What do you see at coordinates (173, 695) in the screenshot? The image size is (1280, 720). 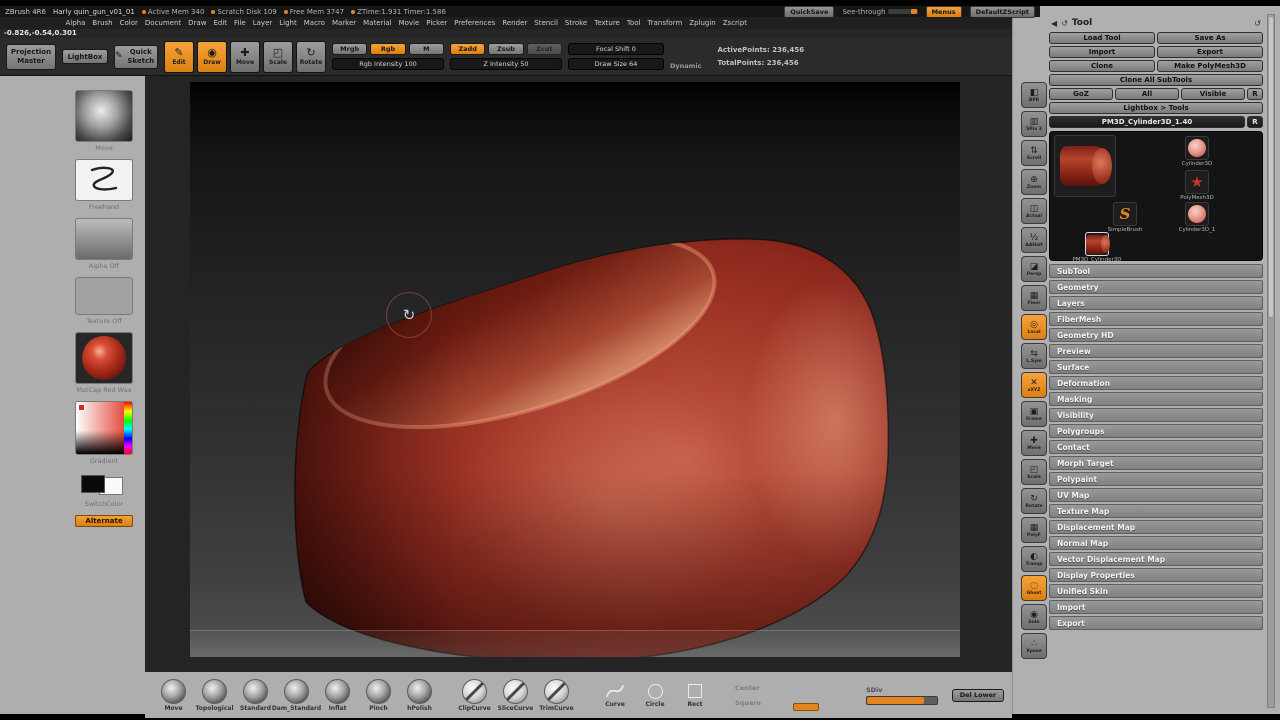 I see `brush-button: Move` at bounding box center [173, 695].